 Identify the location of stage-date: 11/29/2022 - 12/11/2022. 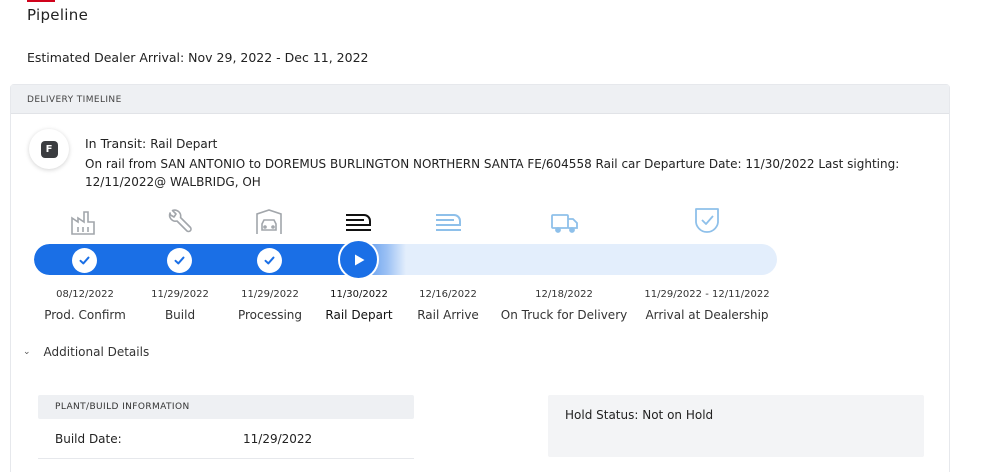
(707, 294).